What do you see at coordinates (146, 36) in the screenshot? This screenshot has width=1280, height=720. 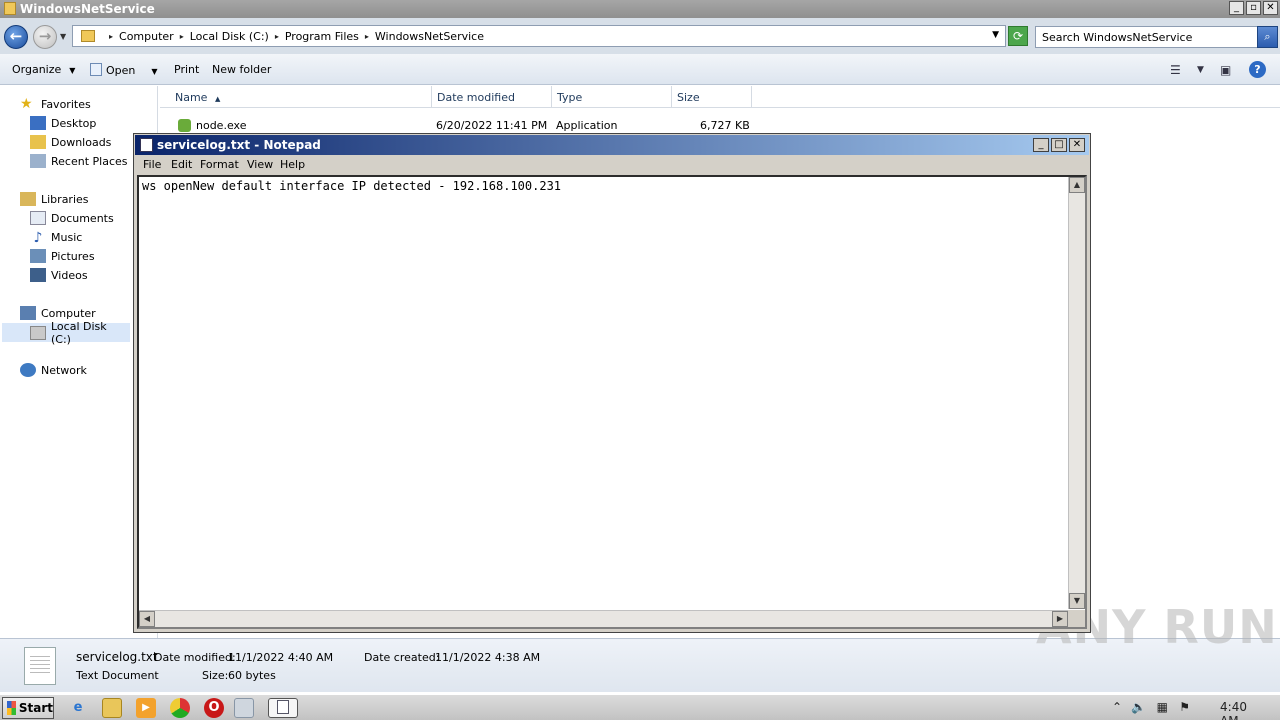 I see `breadcrumb-computer: Computer` at bounding box center [146, 36].